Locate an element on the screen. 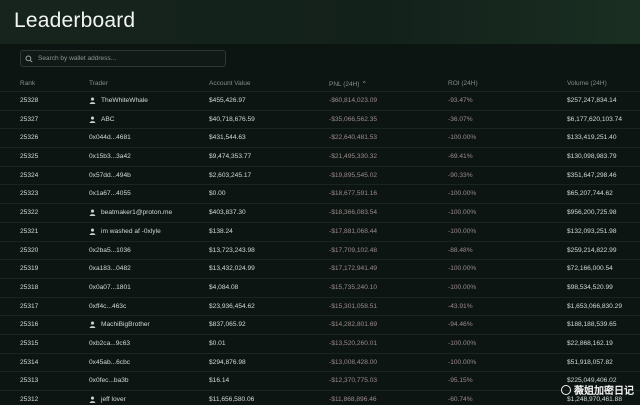 The image size is (640, 405). roi-cell: -93.47% is located at coordinates (460, 100).